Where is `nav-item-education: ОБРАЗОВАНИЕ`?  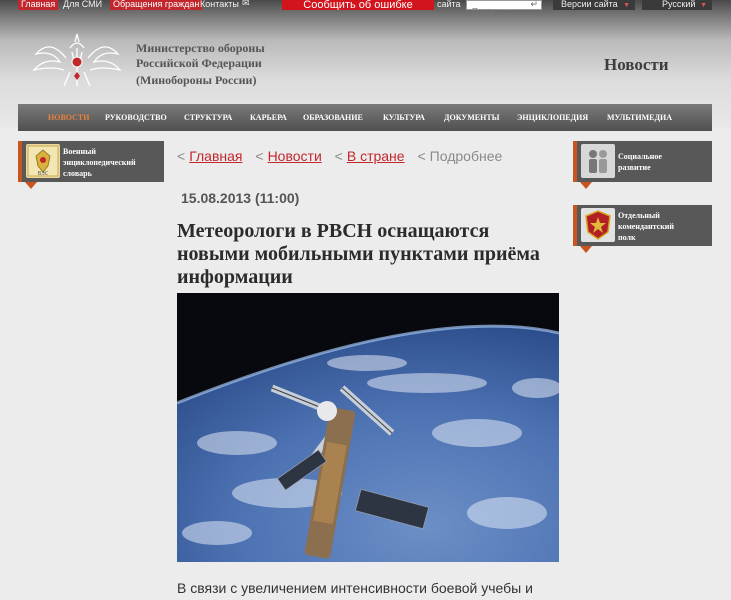 nav-item-education: ОБРАЗОВАНИЕ is located at coordinates (333, 117).